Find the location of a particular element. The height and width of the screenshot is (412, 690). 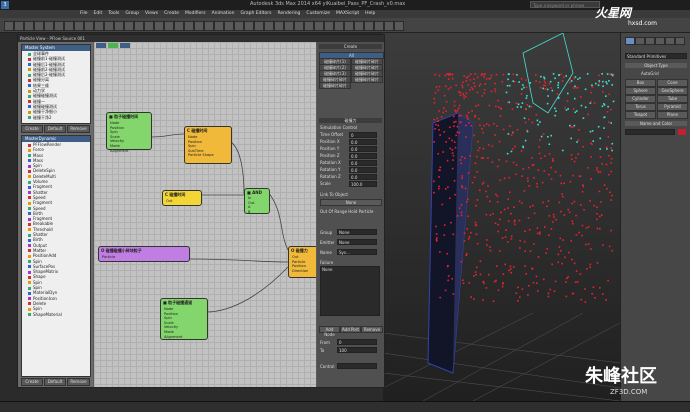

menu-item-2: Tools is located at coordinates (113, 14).